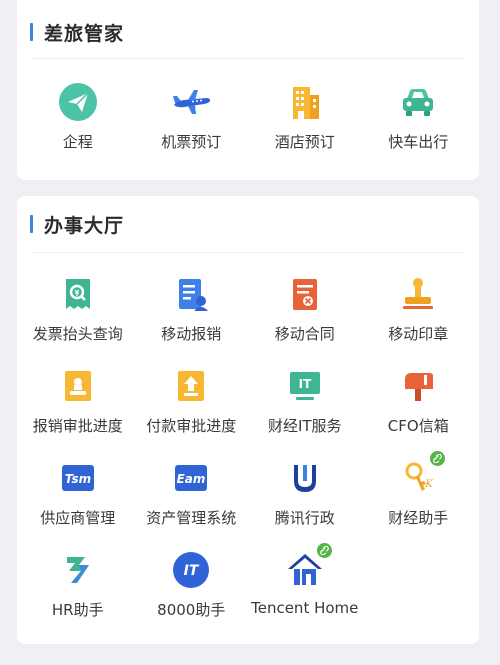 The height and width of the screenshot is (665, 500). I want to click on mailbox-icon, so click(418, 386).